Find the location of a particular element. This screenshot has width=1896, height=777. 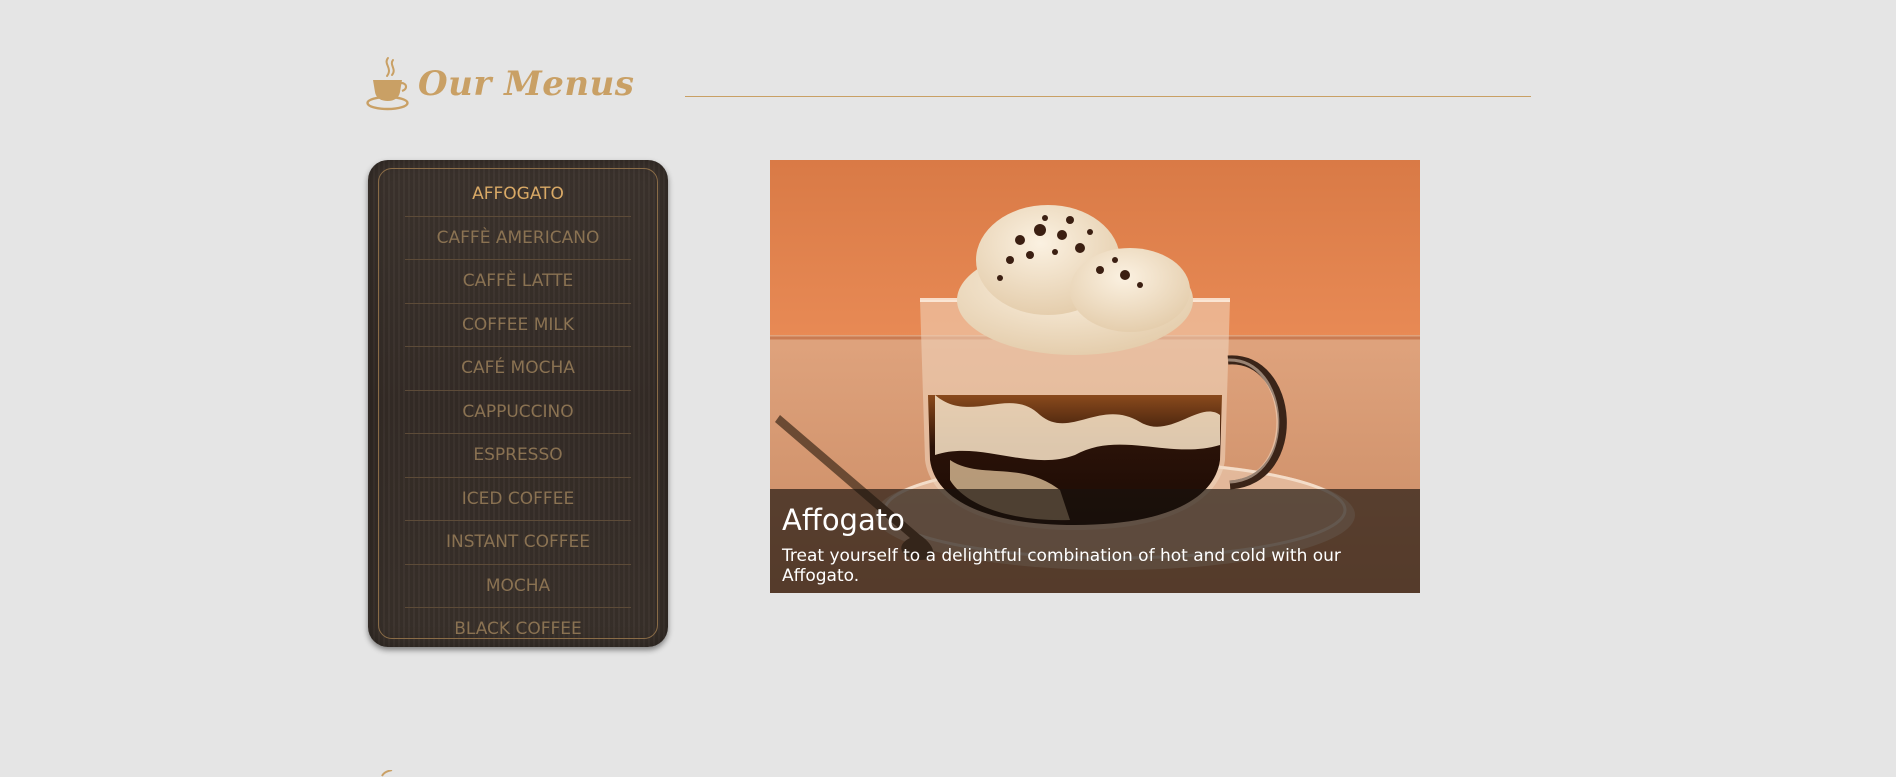

menu-item-mocha: MOCHA is located at coordinates (518, 586).